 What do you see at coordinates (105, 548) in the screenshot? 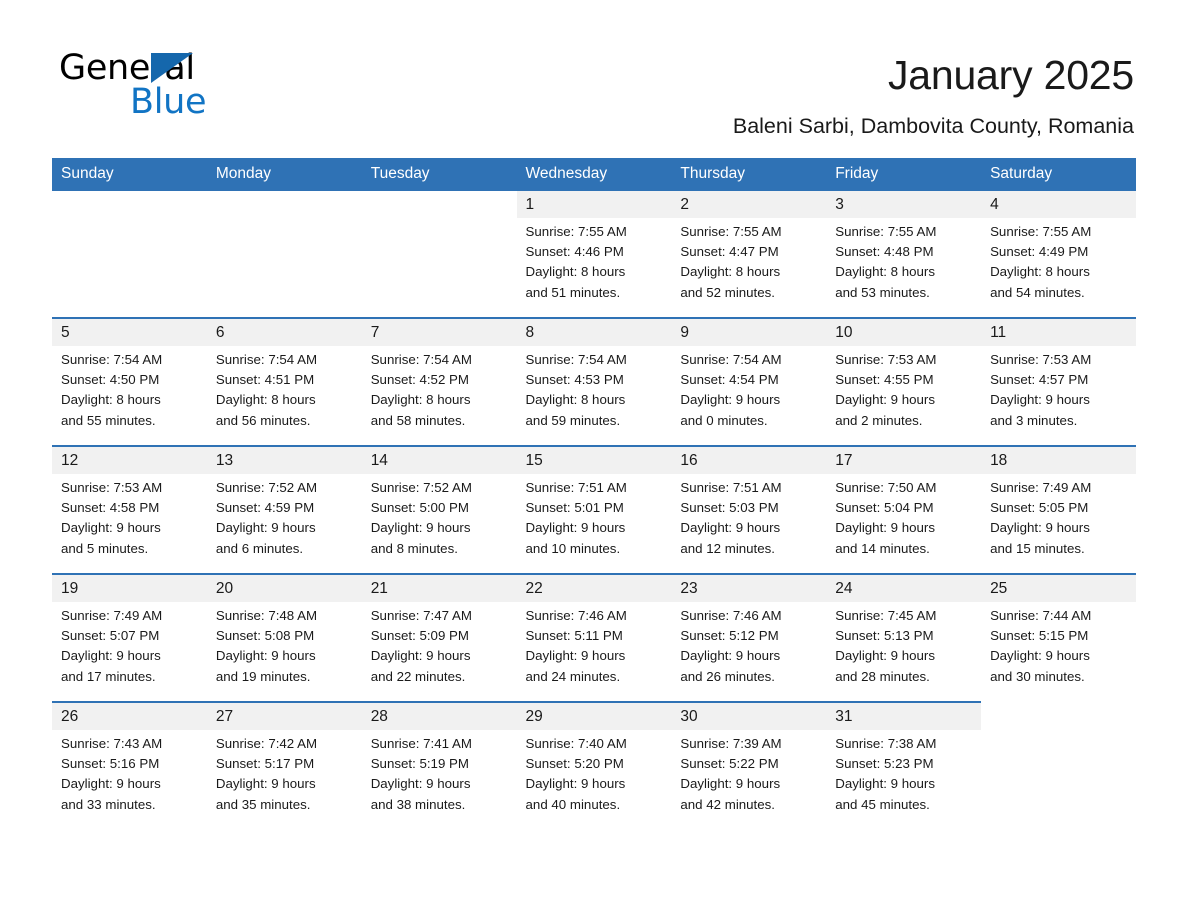
I see `day-info-line: and 5 minutes.` at bounding box center [105, 548].